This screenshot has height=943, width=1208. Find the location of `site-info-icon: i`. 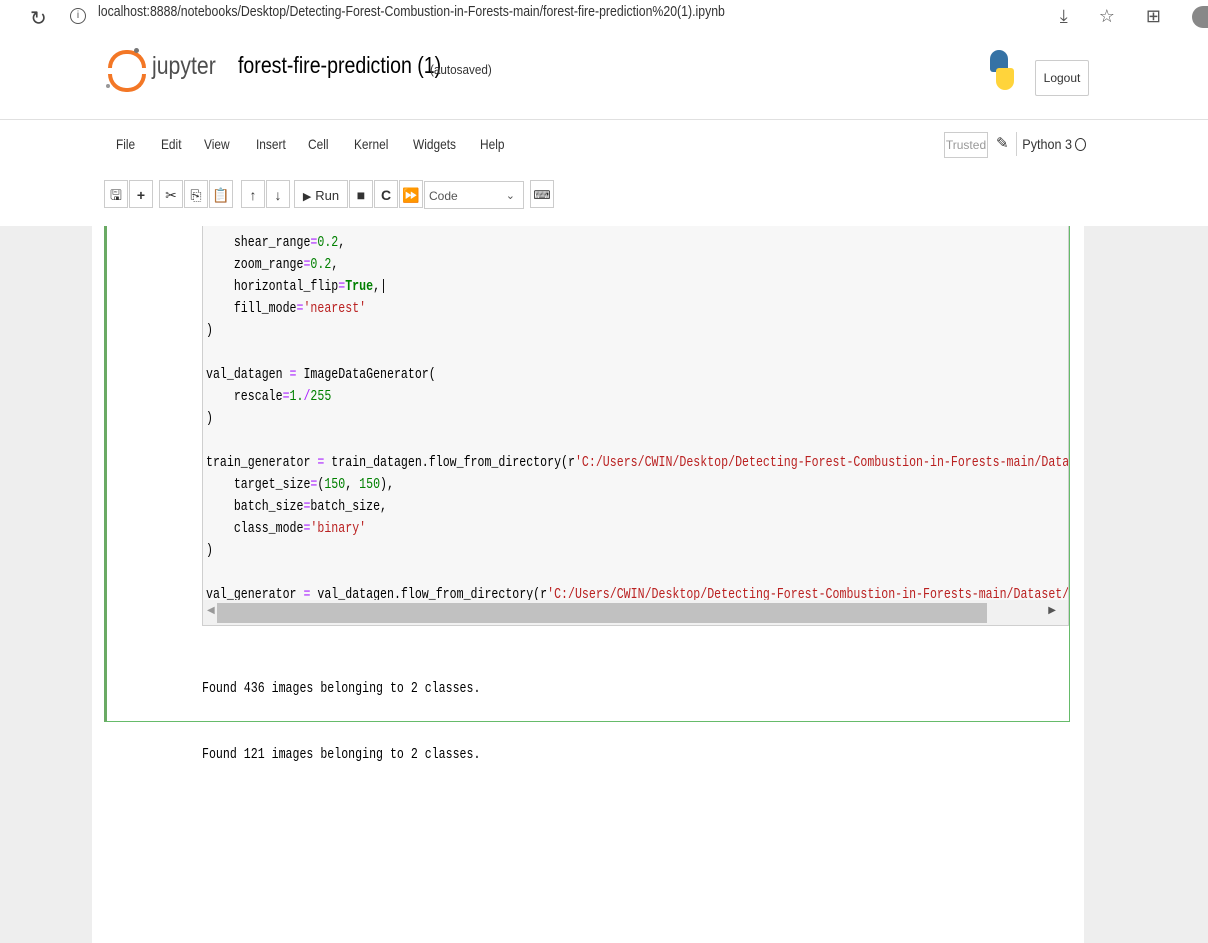

site-info-icon: i is located at coordinates (78, 16).